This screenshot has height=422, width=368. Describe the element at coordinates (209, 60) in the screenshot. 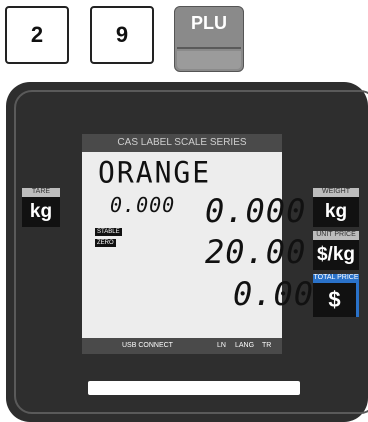

I see `plu-bottom-panel` at that location.